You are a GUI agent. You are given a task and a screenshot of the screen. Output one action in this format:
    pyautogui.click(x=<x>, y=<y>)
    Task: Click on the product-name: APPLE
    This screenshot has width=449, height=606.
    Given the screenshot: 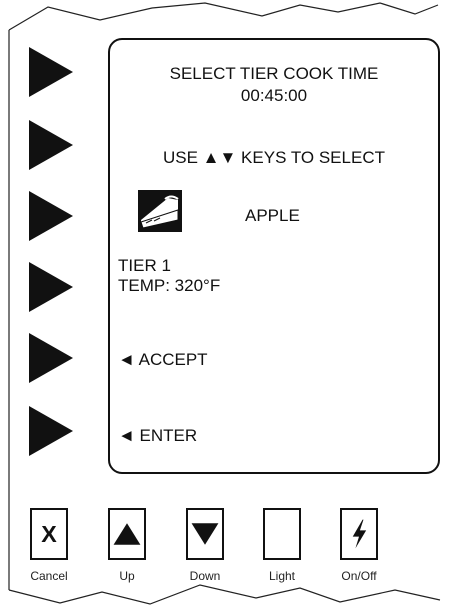 What is the action you would take?
    pyautogui.click(x=272, y=215)
    